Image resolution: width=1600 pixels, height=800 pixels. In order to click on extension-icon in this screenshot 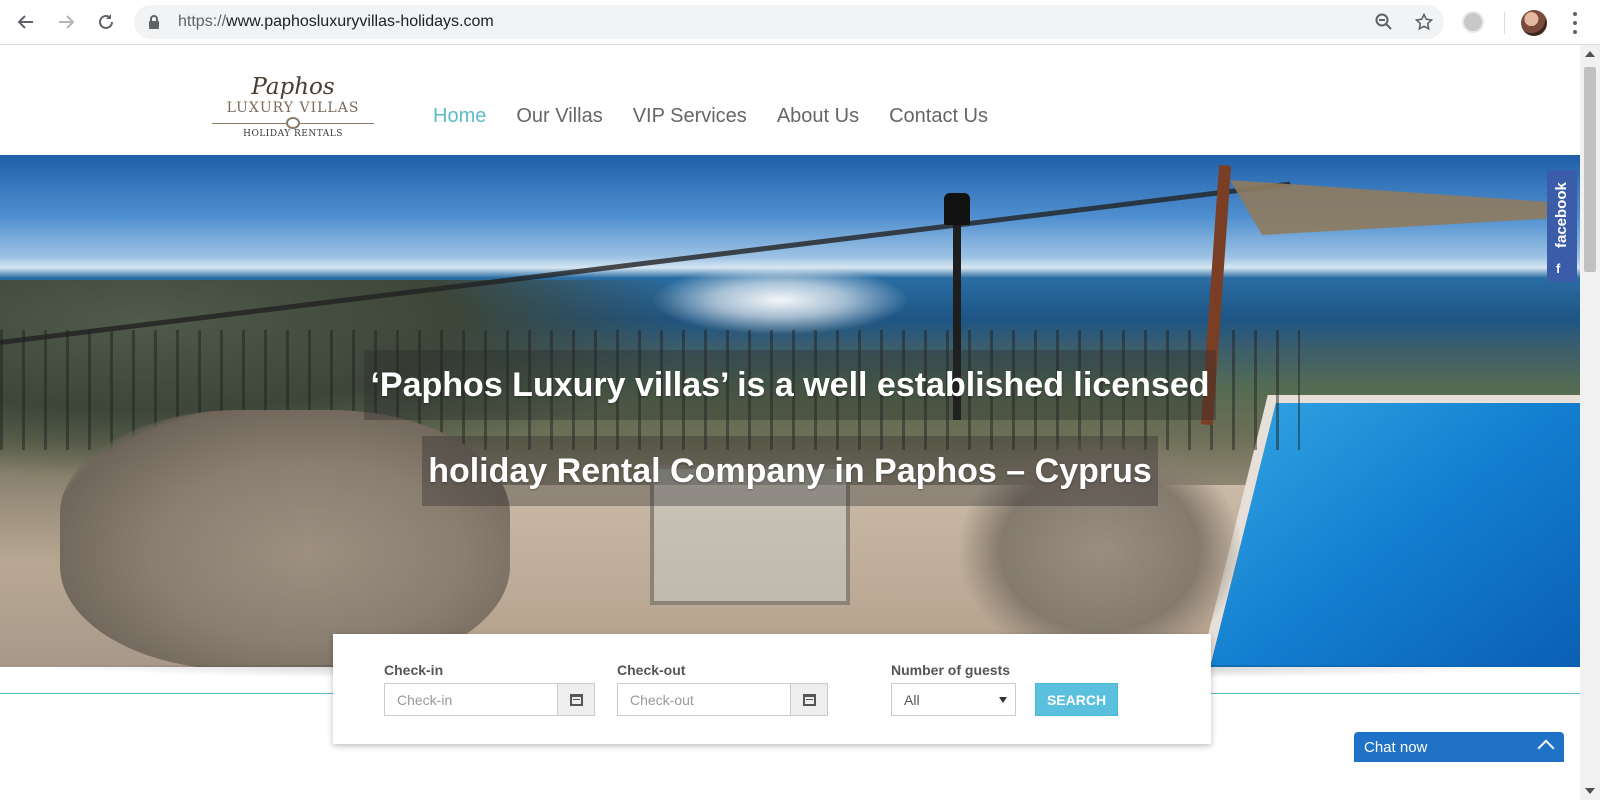, I will do `click(1473, 22)`.